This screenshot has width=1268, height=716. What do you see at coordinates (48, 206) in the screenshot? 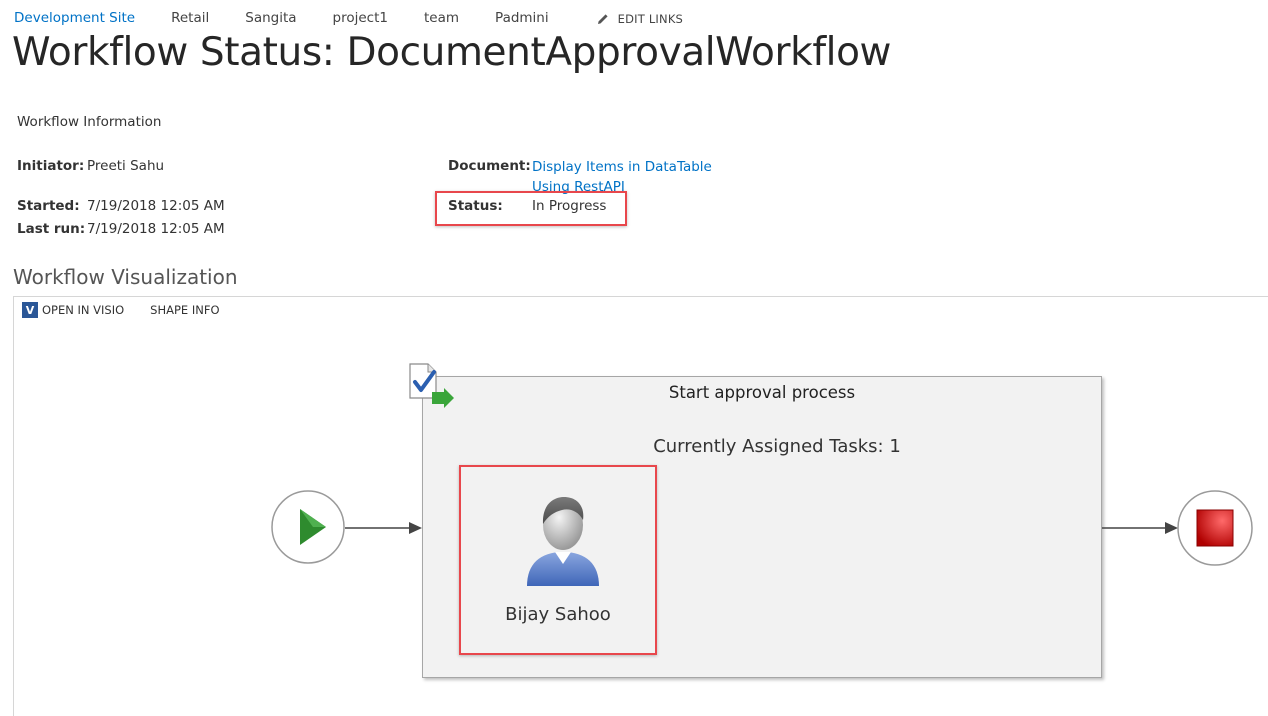
I see `started-label: Started:` at bounding box center [48, 206].